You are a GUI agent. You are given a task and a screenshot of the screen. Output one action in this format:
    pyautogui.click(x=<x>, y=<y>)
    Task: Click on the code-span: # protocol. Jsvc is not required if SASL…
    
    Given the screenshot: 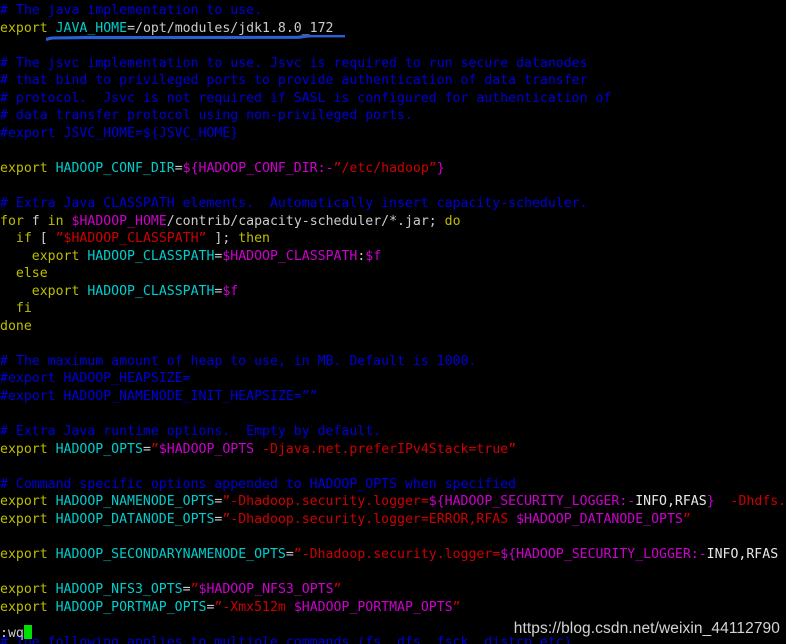 What is the action you would take?
    pyautogui.click(x=306, y=98)
    